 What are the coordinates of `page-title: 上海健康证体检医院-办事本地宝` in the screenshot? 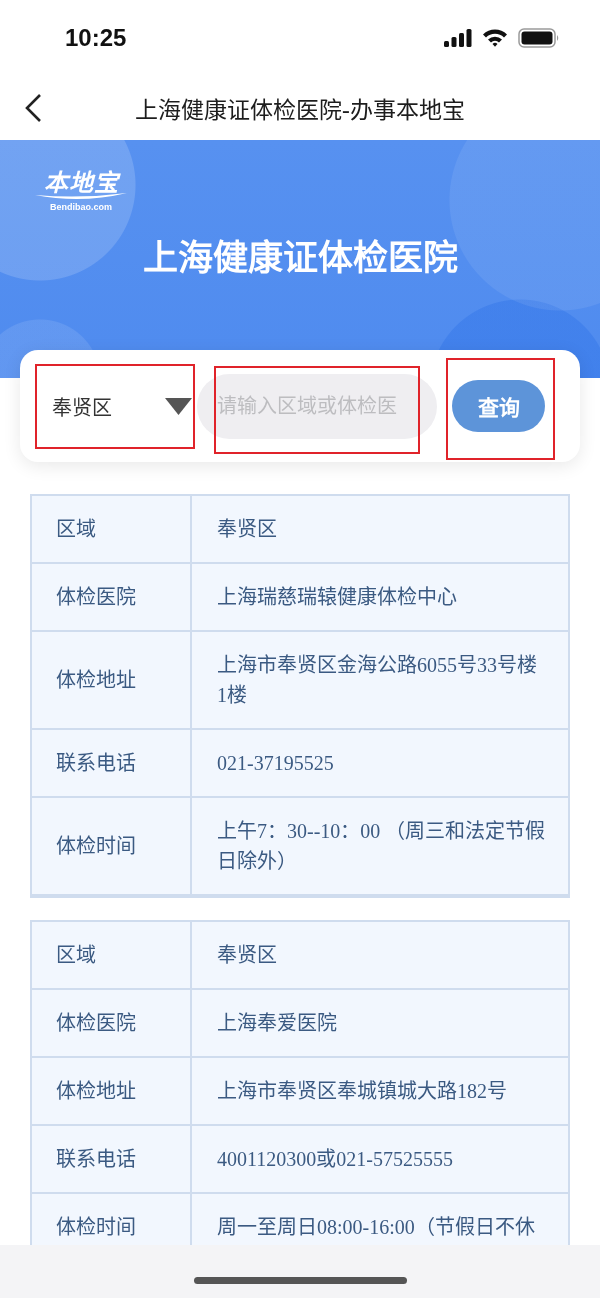 It's located at (300, 110).